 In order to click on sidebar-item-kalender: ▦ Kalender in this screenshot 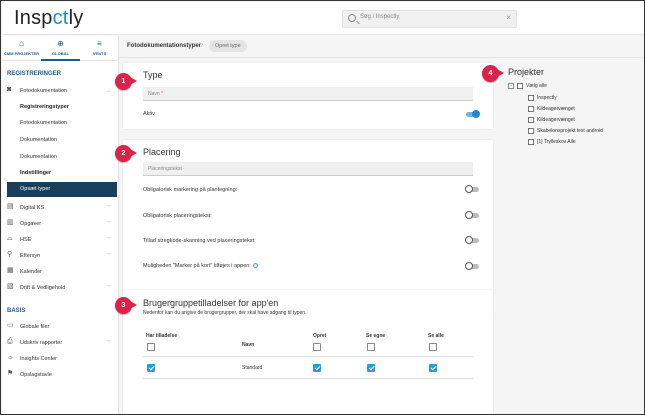, I will do `click(60, 272)`.